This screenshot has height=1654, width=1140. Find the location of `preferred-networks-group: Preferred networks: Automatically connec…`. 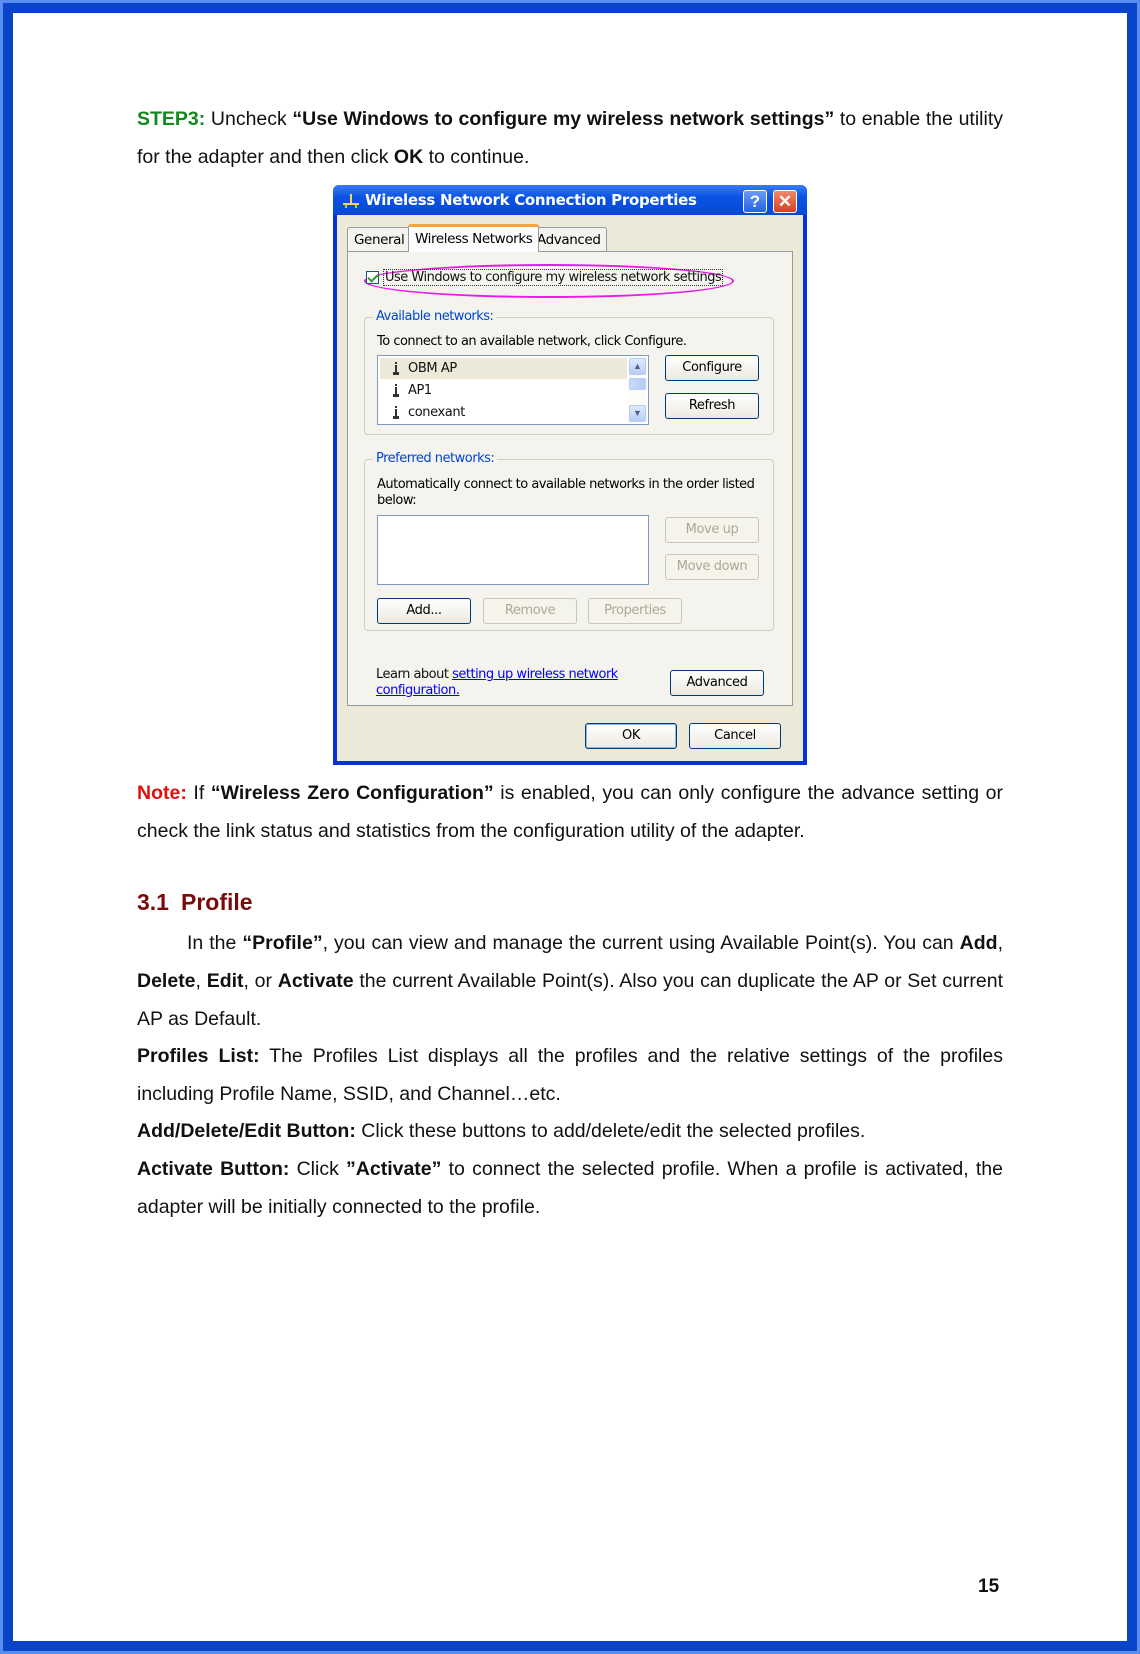

preferred-networks-group: Preferred networks: Automatically connec… is located at coordinates (569, 541).